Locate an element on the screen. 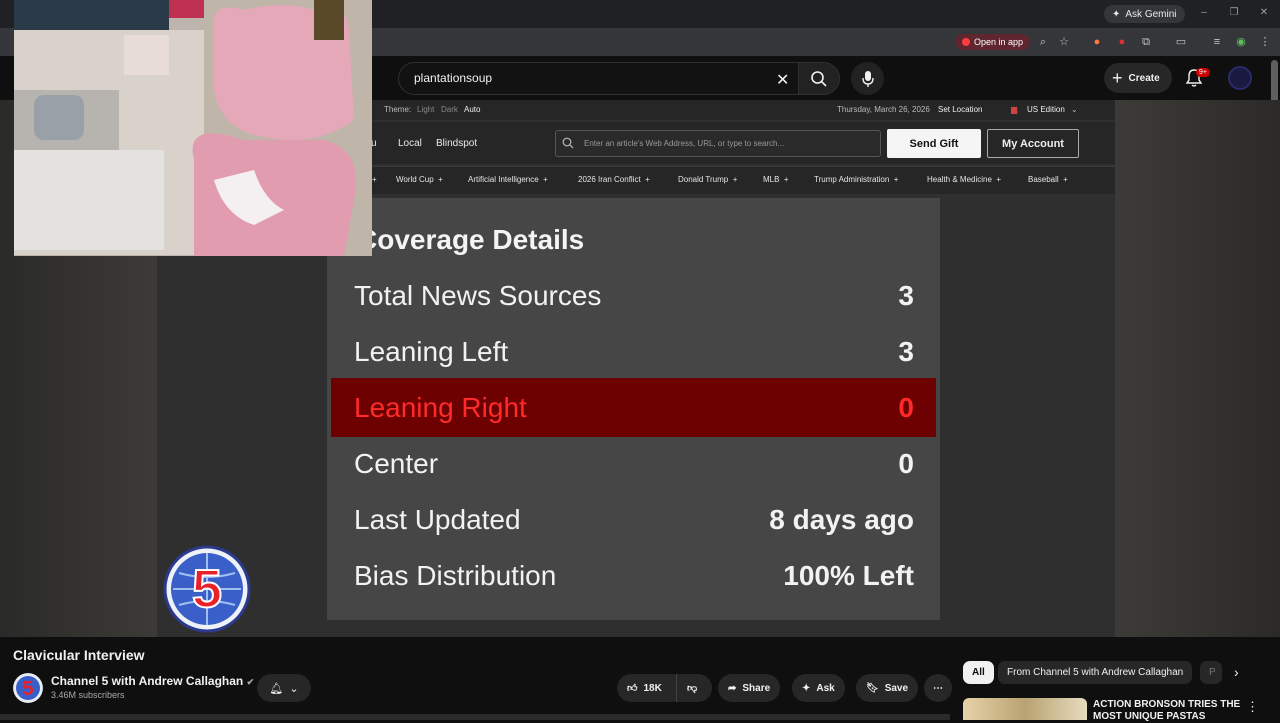  save-button: 🔖︎ Save is located at coordinates (887, 688).